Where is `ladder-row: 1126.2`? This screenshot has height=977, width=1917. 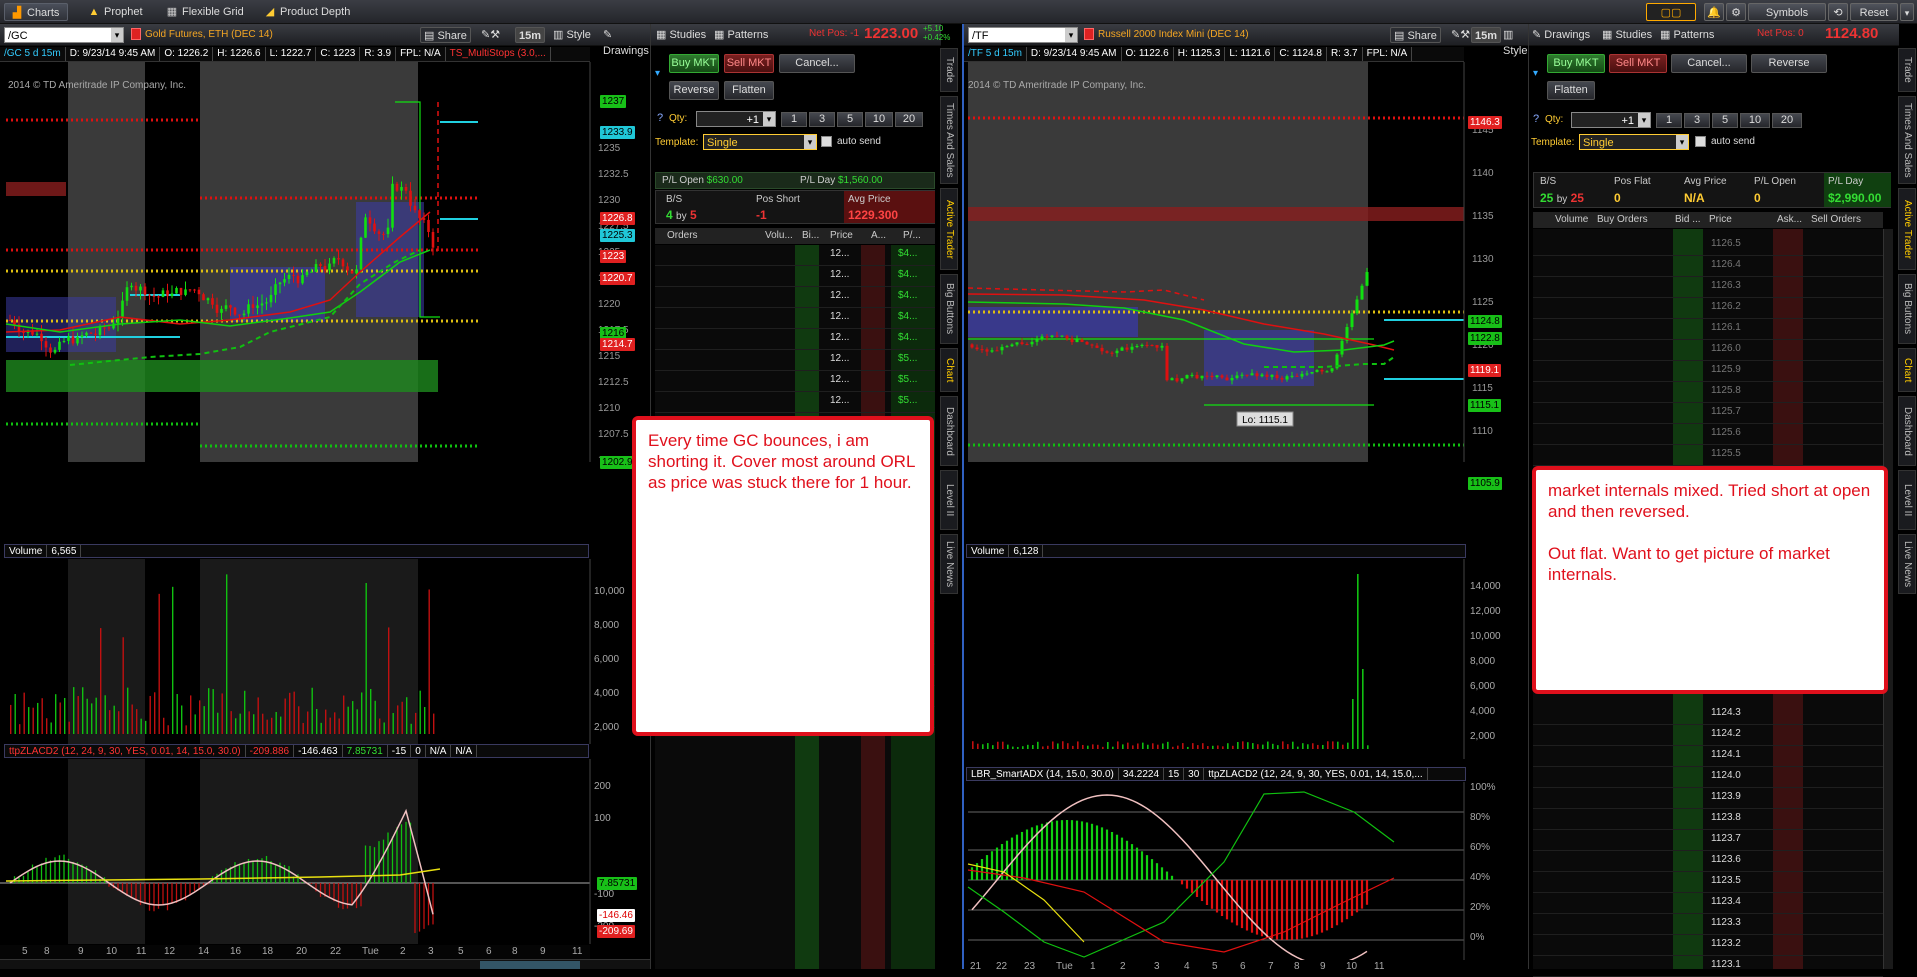 ladder-row: 1126.2 is located at coordinates (1708, 308).